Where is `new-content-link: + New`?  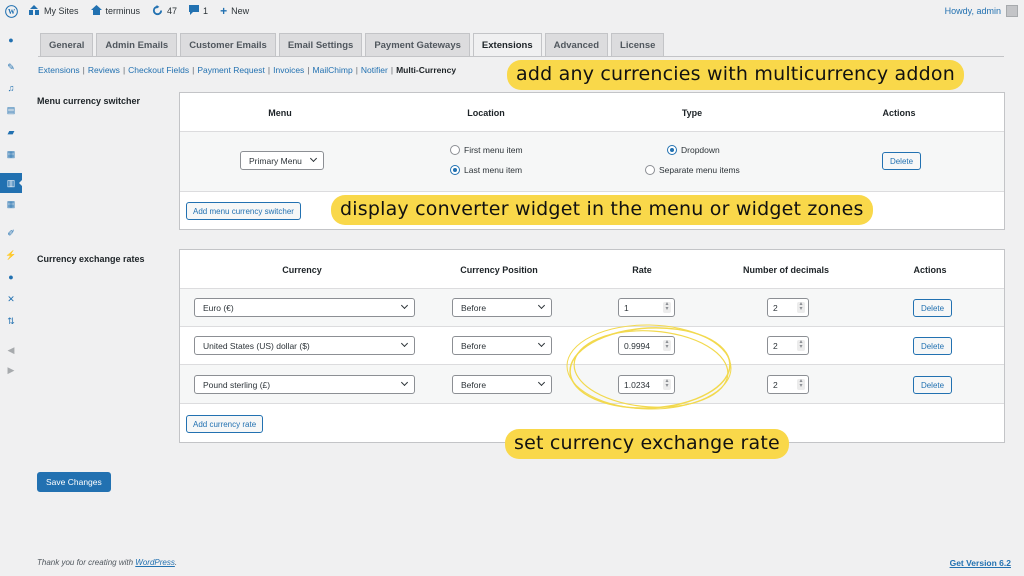 new-content-link: + New is located at coordinates (234, 11).